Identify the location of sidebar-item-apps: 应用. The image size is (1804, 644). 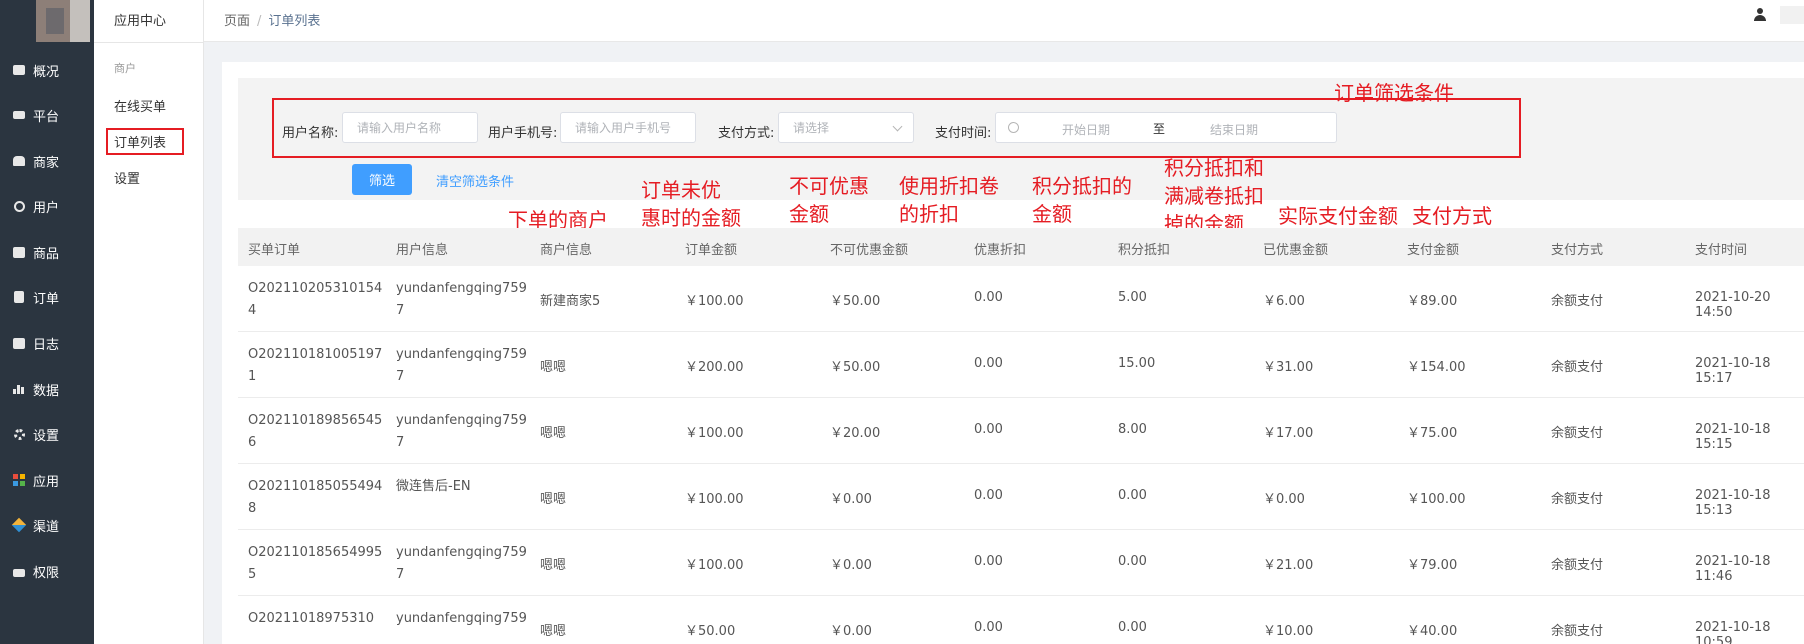
(47, 480).